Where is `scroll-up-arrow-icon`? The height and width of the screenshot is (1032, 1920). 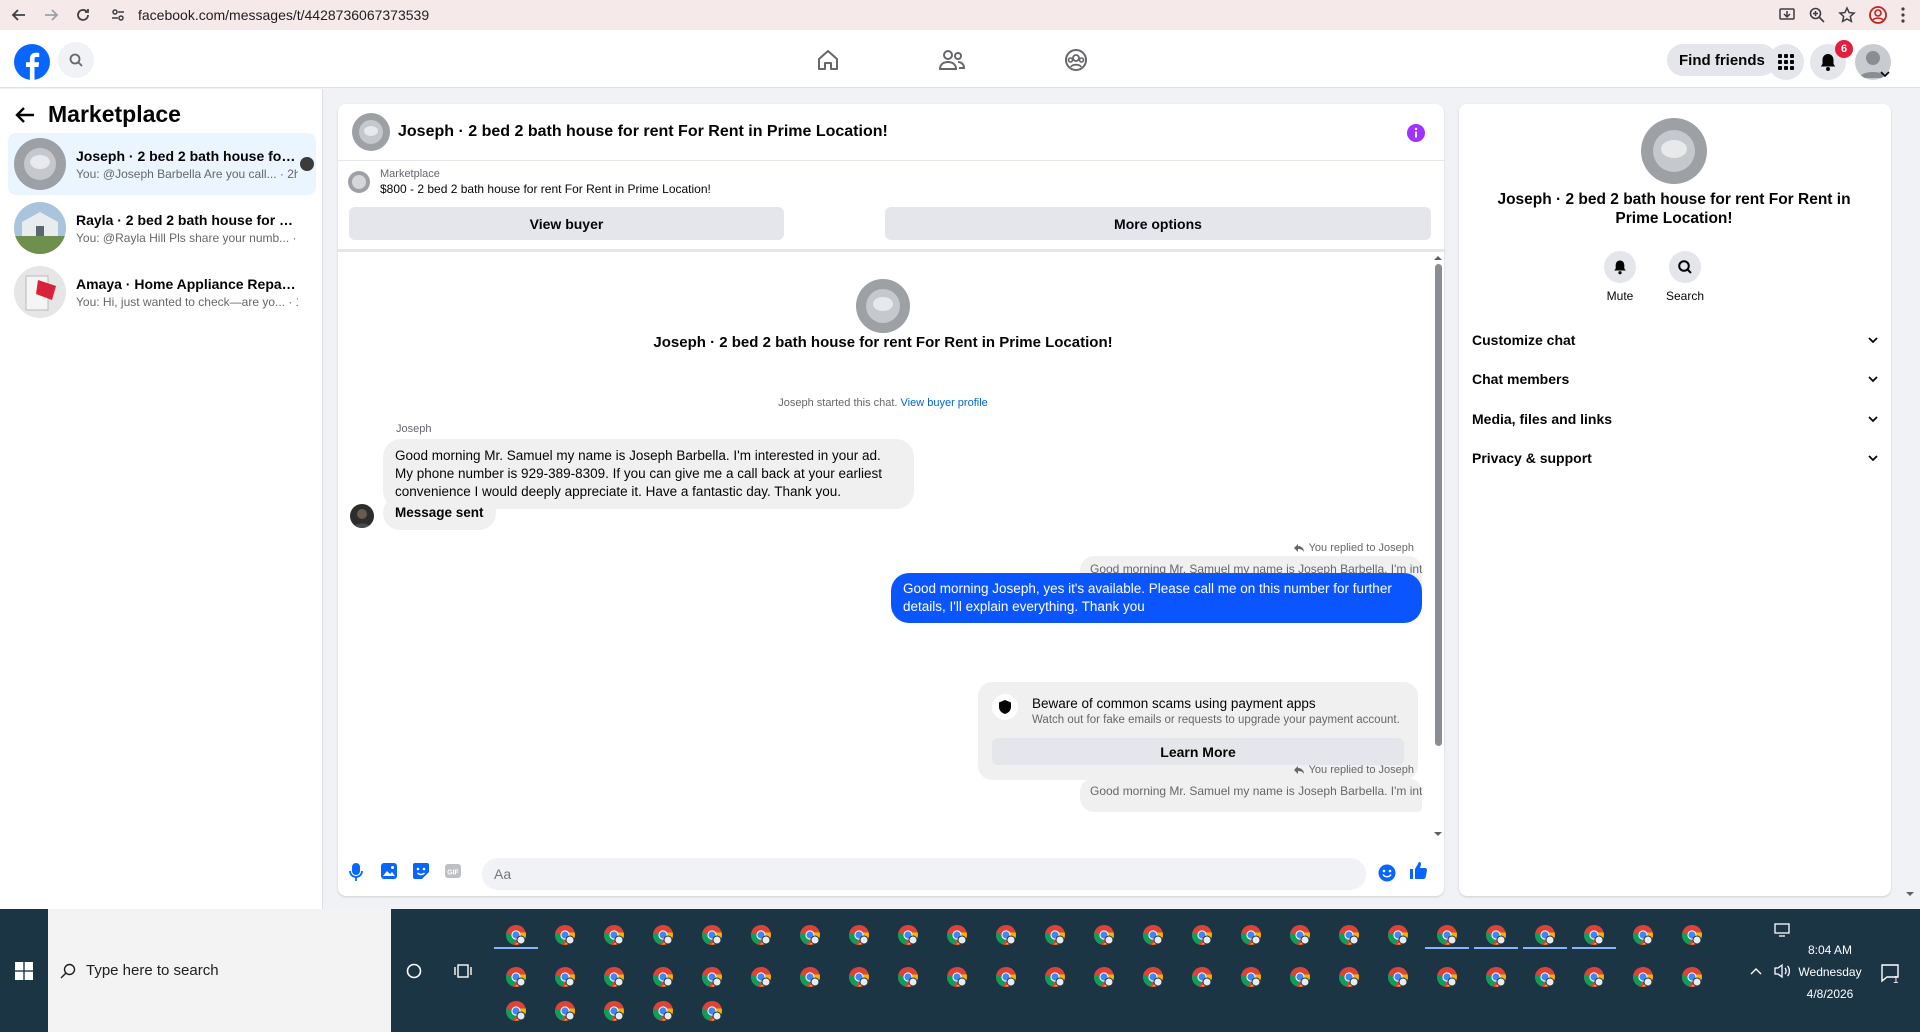 scroll-up-arrow-icon is located at coordinates (1438, 258).